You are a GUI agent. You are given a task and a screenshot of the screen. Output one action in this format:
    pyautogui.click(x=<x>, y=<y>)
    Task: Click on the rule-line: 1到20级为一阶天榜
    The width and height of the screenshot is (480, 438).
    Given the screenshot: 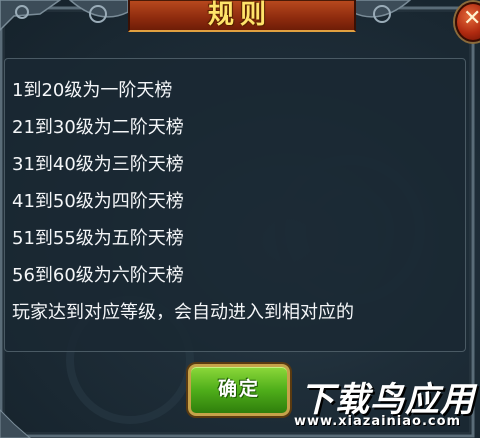 What is the action you would take?
    pyautogui.click(x=92, y=90)
    